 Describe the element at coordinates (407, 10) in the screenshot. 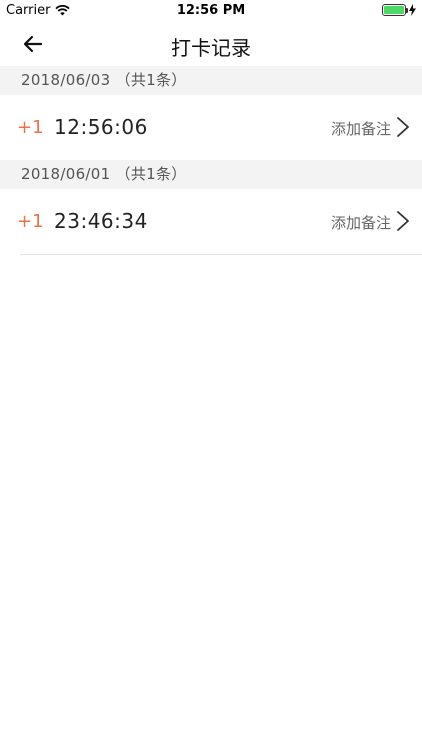

I see `battery-cap` at that location.